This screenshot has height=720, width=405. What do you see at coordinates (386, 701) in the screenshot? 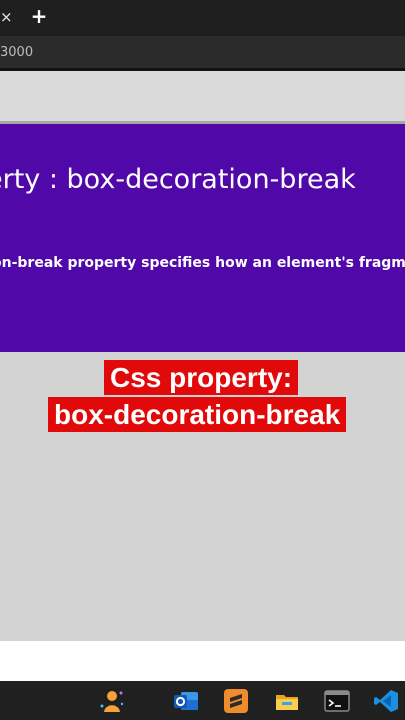
I see `vscode-icon` at bounding box center [386, 701].